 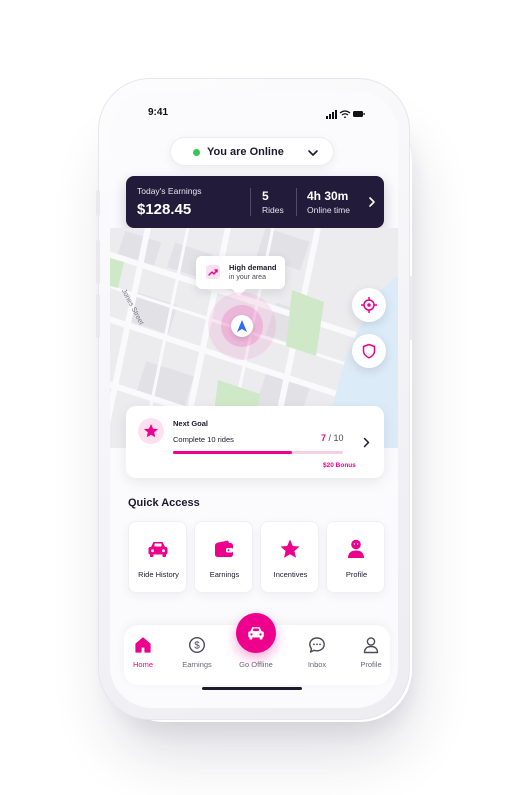 I want to click on online-time-value: 4h 30m, so click(x=328, y=196).